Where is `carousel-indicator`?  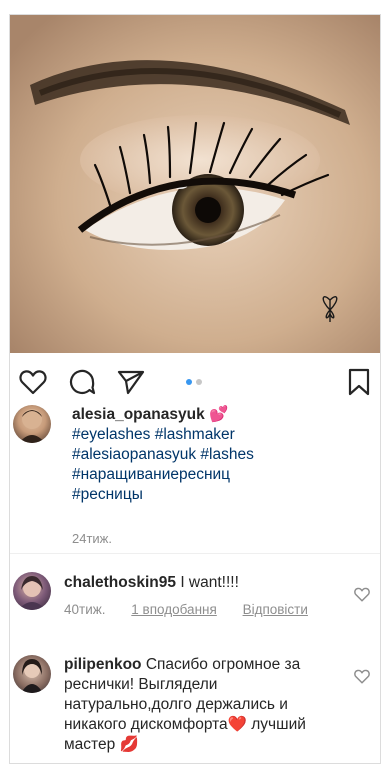 carousel-indicator is located at coordinates (194, 382).